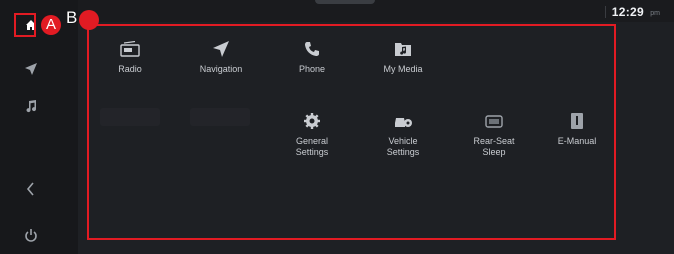 The height and width of the screenshot is (254, 674). Describe the element at coordinates (494, 121) in the screenshot. I see `rear-seat-icon` at that location.